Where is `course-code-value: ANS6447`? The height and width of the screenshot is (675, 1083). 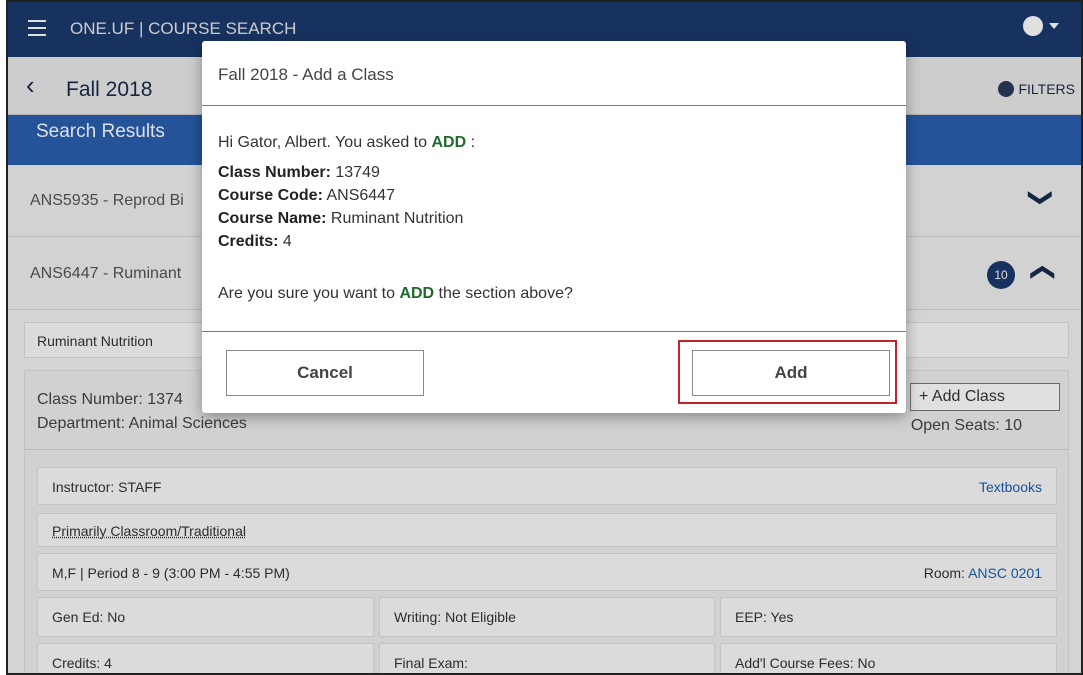
course-code-value: ANS6447 is located at coordinates (358, 195).